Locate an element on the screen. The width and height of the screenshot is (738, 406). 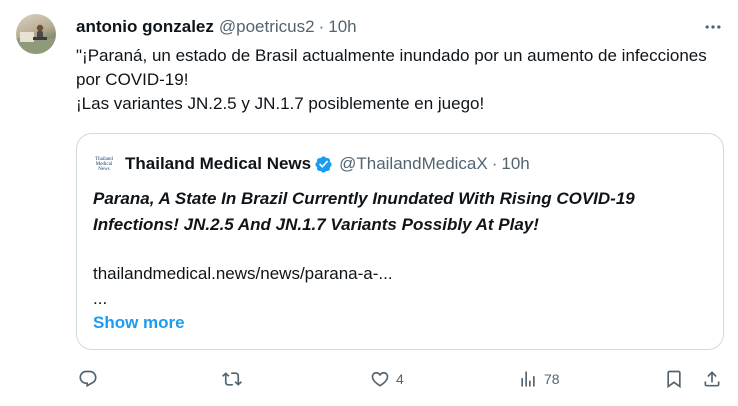
reply-icon is located at coordinates (88, 379).